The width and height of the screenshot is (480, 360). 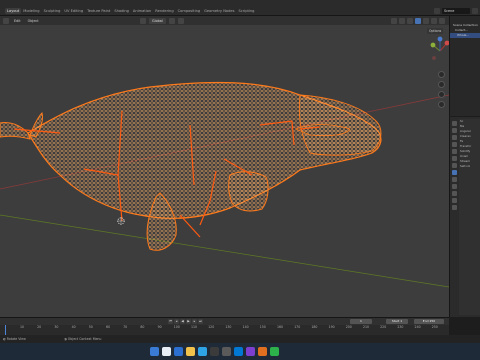 I want to click on workspace-tab-compositing: Compositing, so click(x=189, y=11).